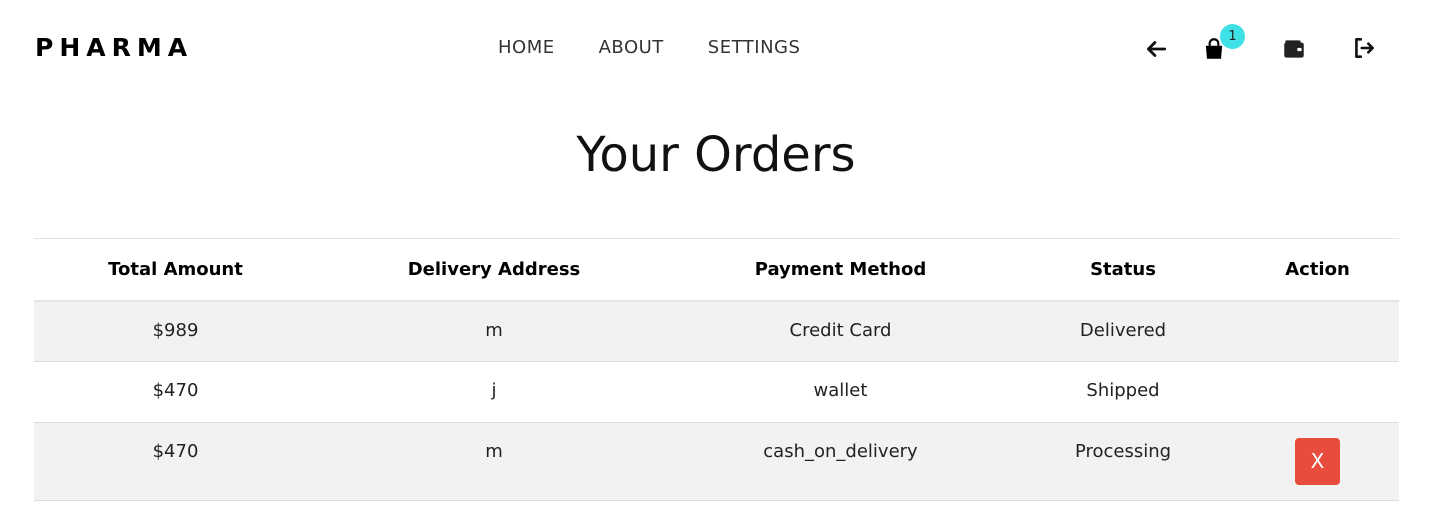  What do you see at coordinates (494, 392) in the screenshot?
I see `cell-delivery-address: j` at bounding box center [494, 392].